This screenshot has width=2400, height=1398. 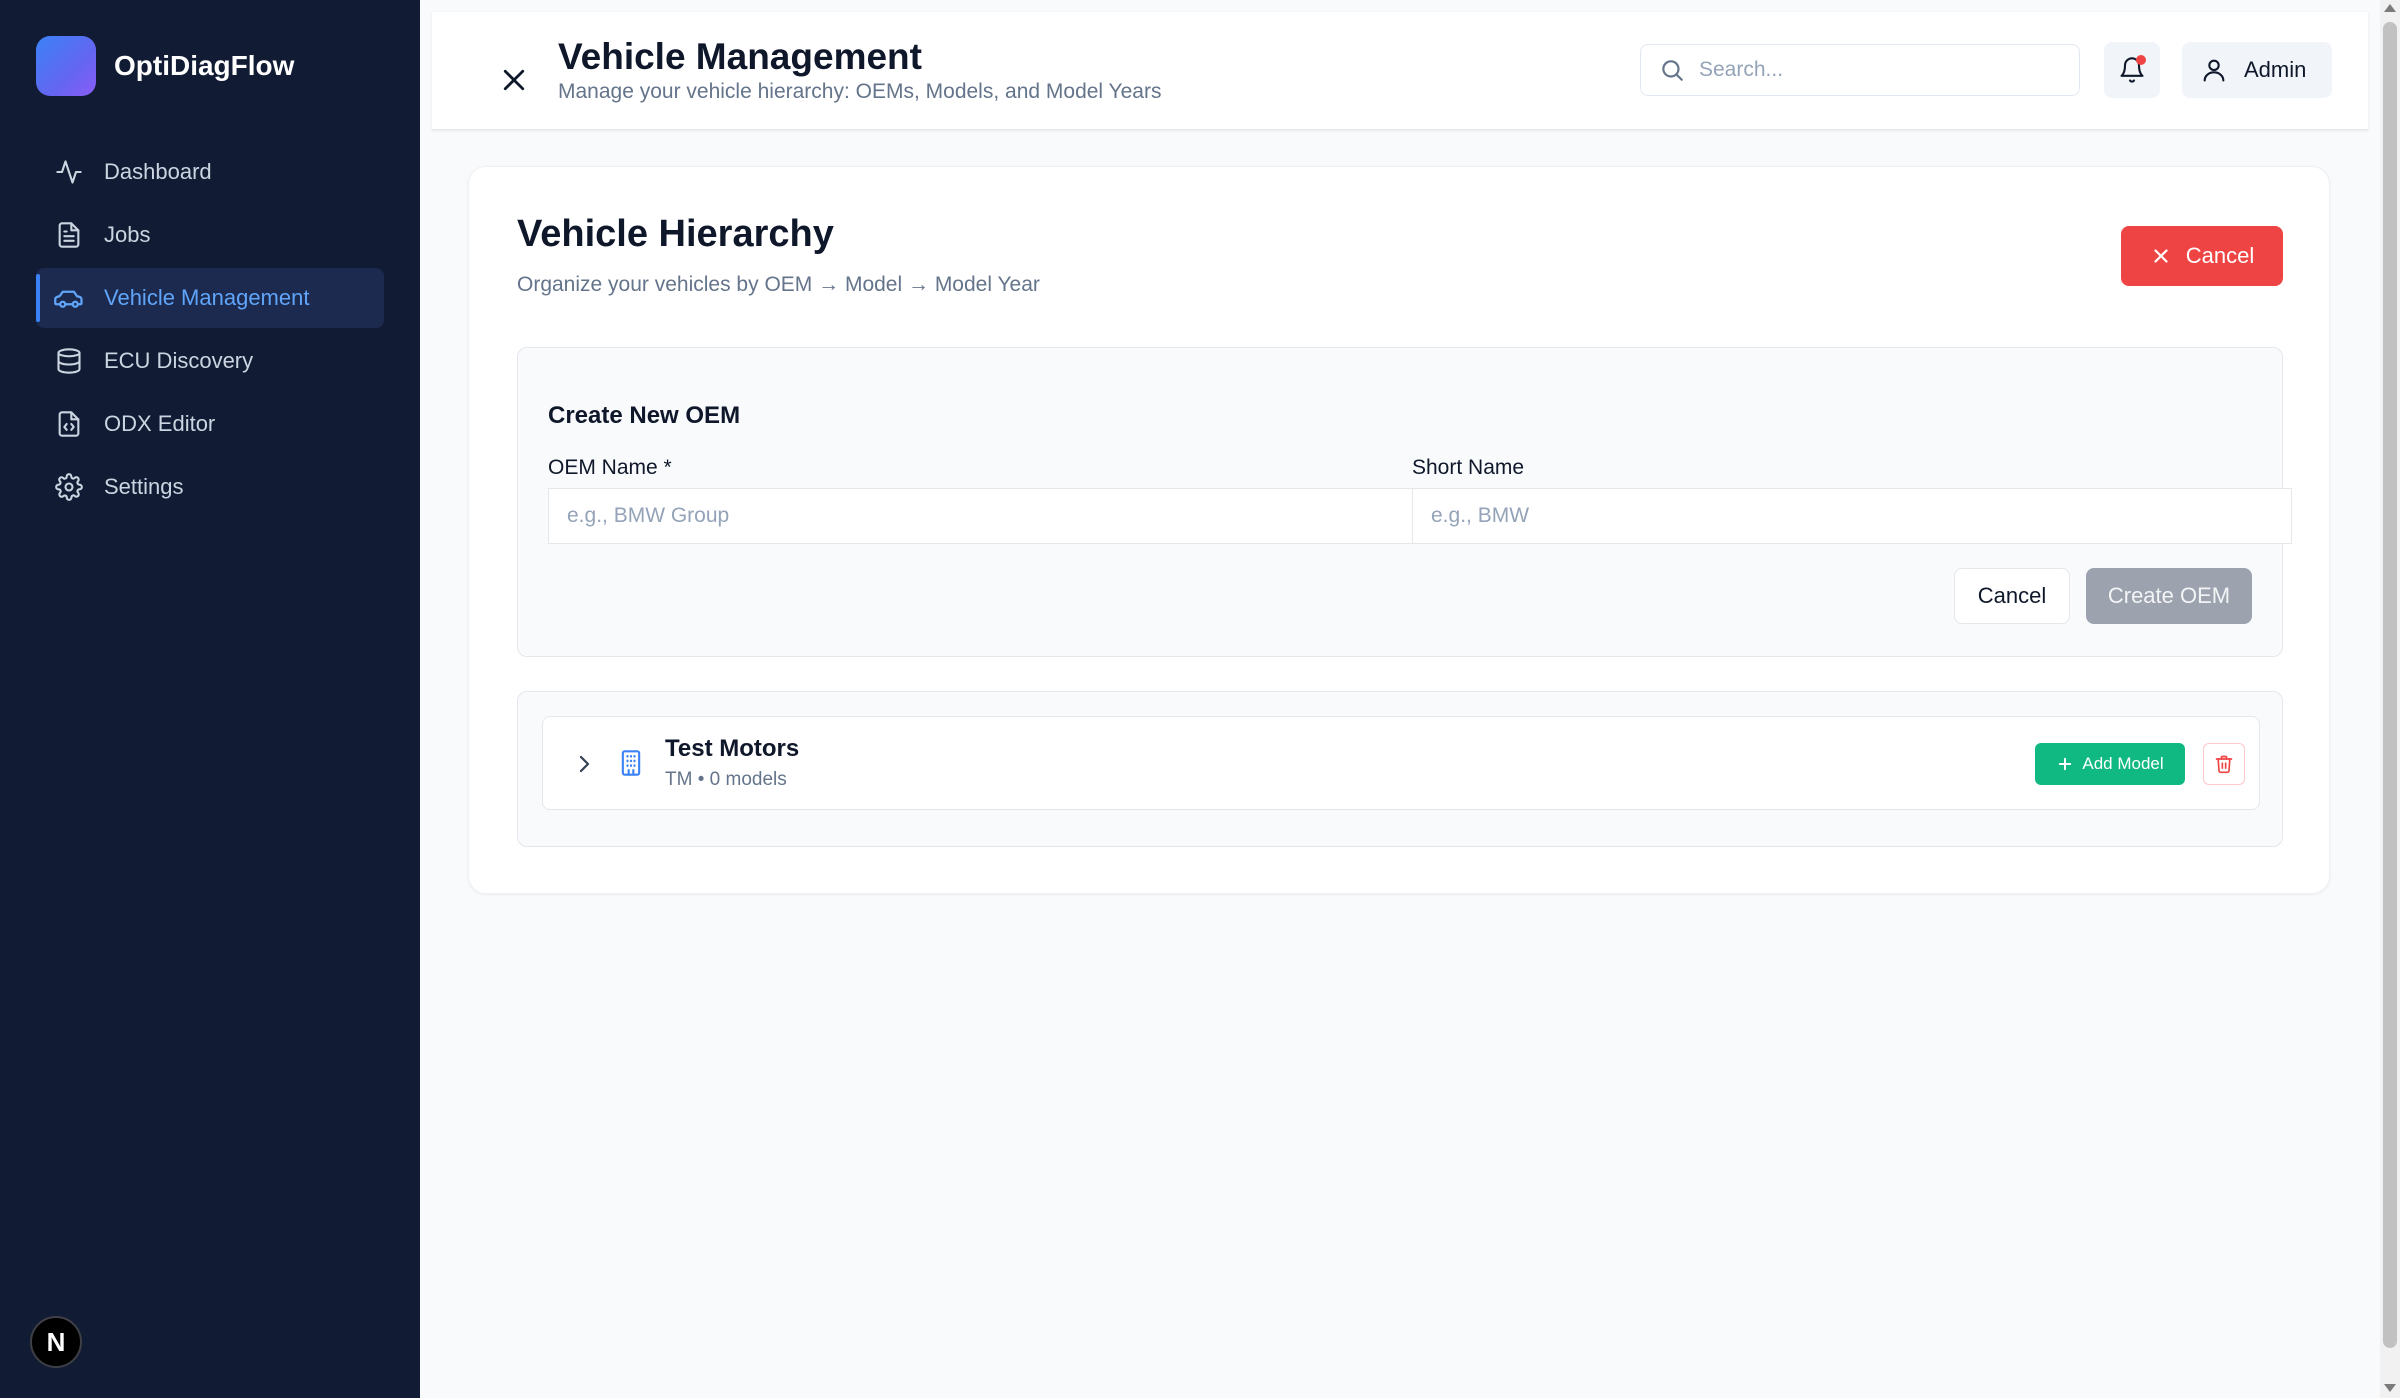 I want to click on sidebar-item-label: ODX Editor, so click(x=160, y=423).